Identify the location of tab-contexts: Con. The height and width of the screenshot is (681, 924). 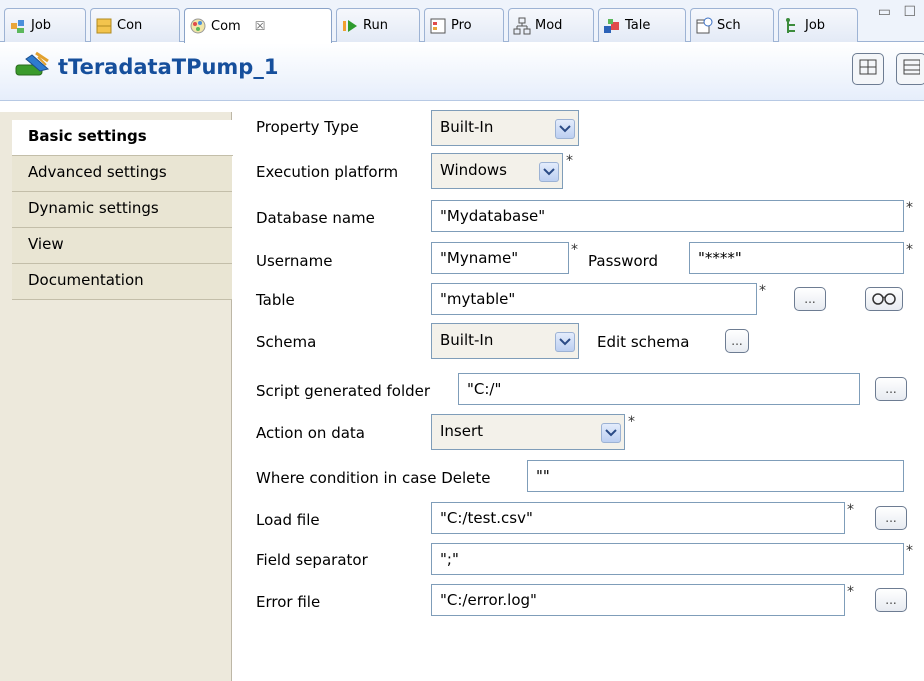
(135, 25).